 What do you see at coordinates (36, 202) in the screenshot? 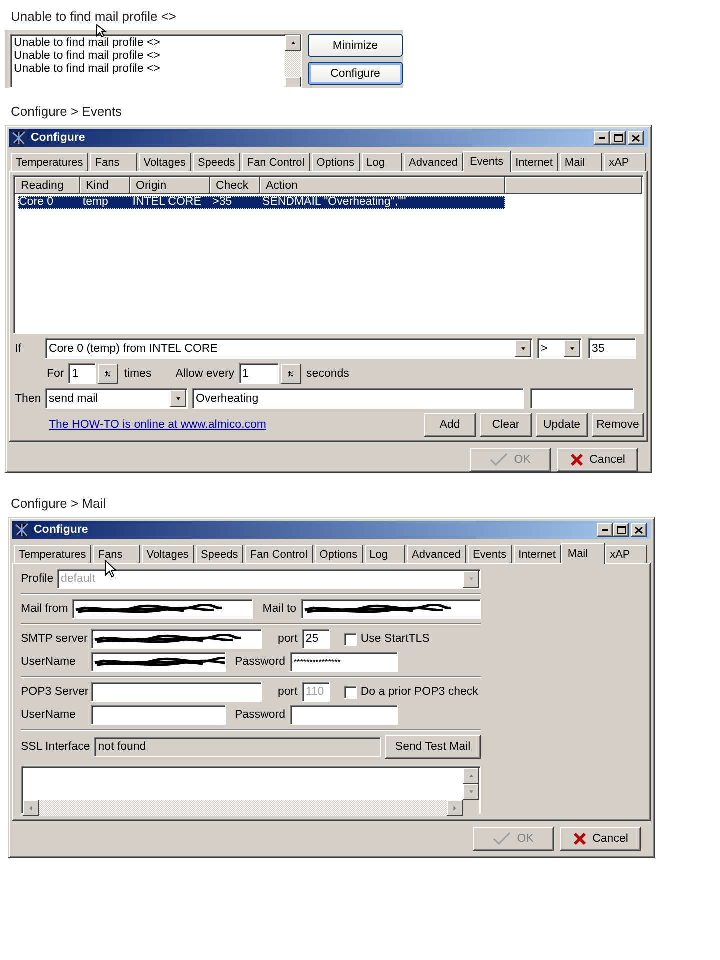
I see `table-cell-text: Core 0` at bounding box center [36, 202].